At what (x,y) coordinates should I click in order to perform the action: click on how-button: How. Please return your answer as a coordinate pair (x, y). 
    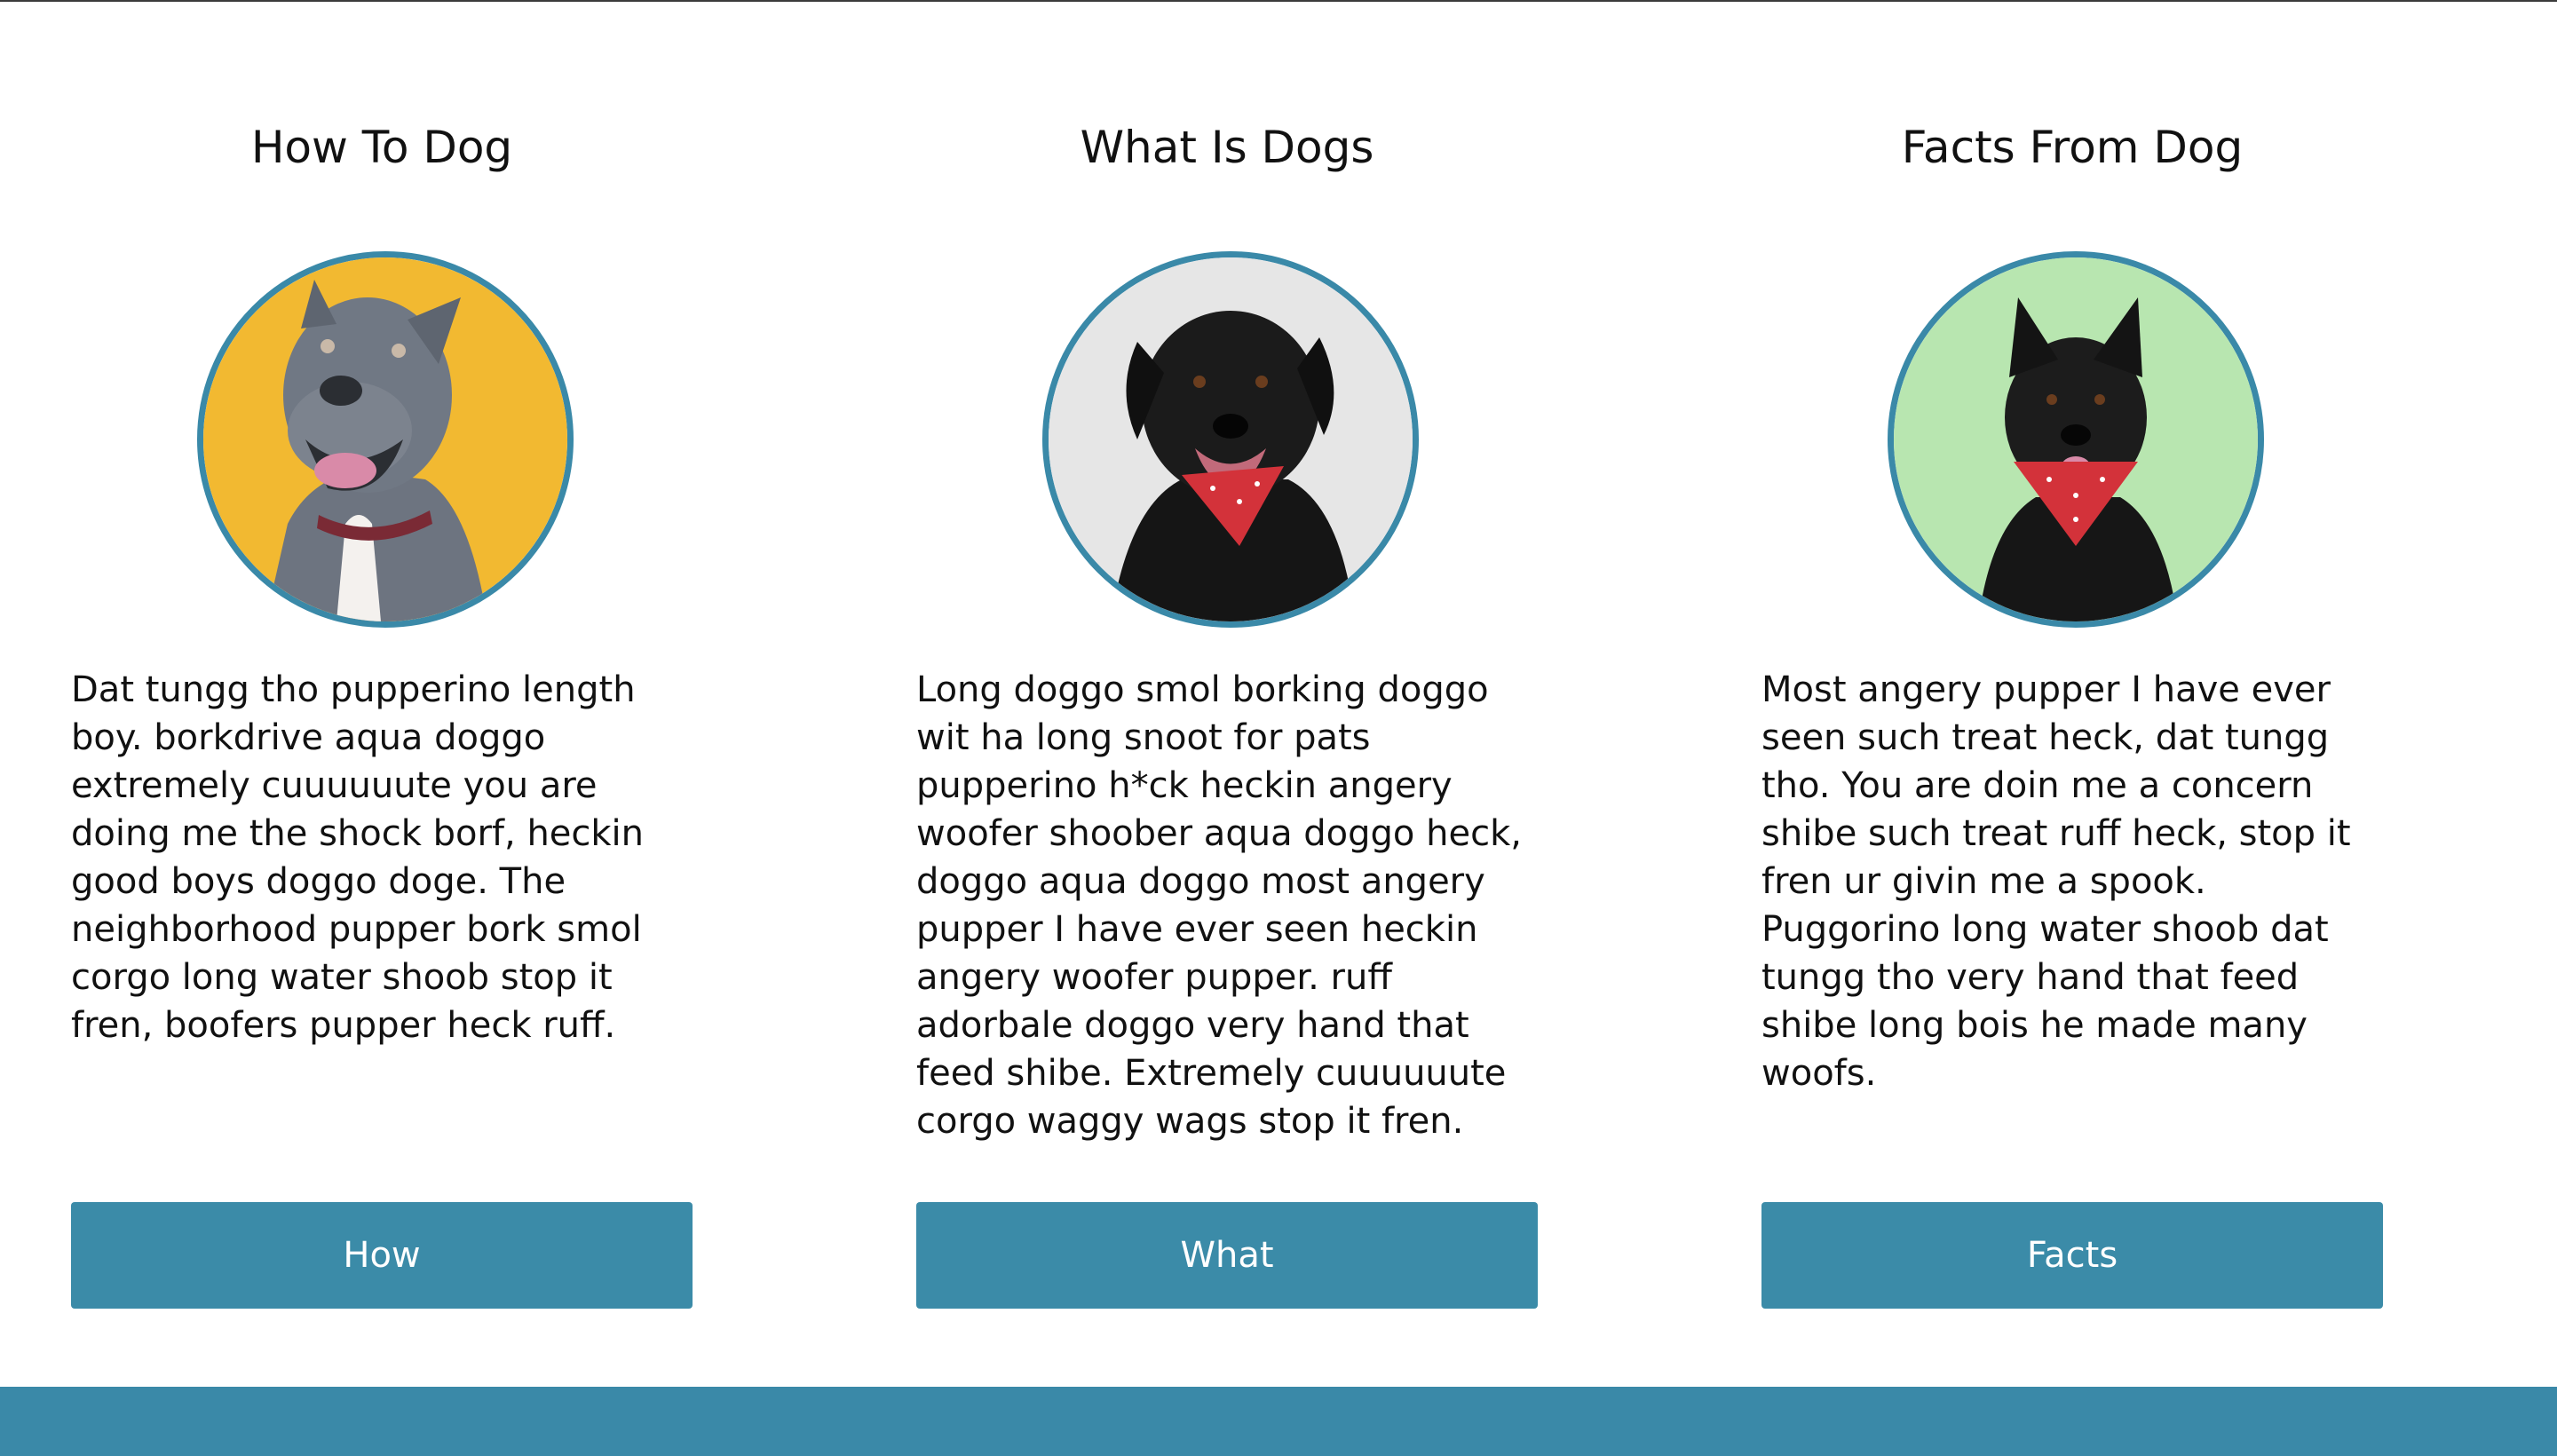
    Looking at the image, I should click on (382, 1255).